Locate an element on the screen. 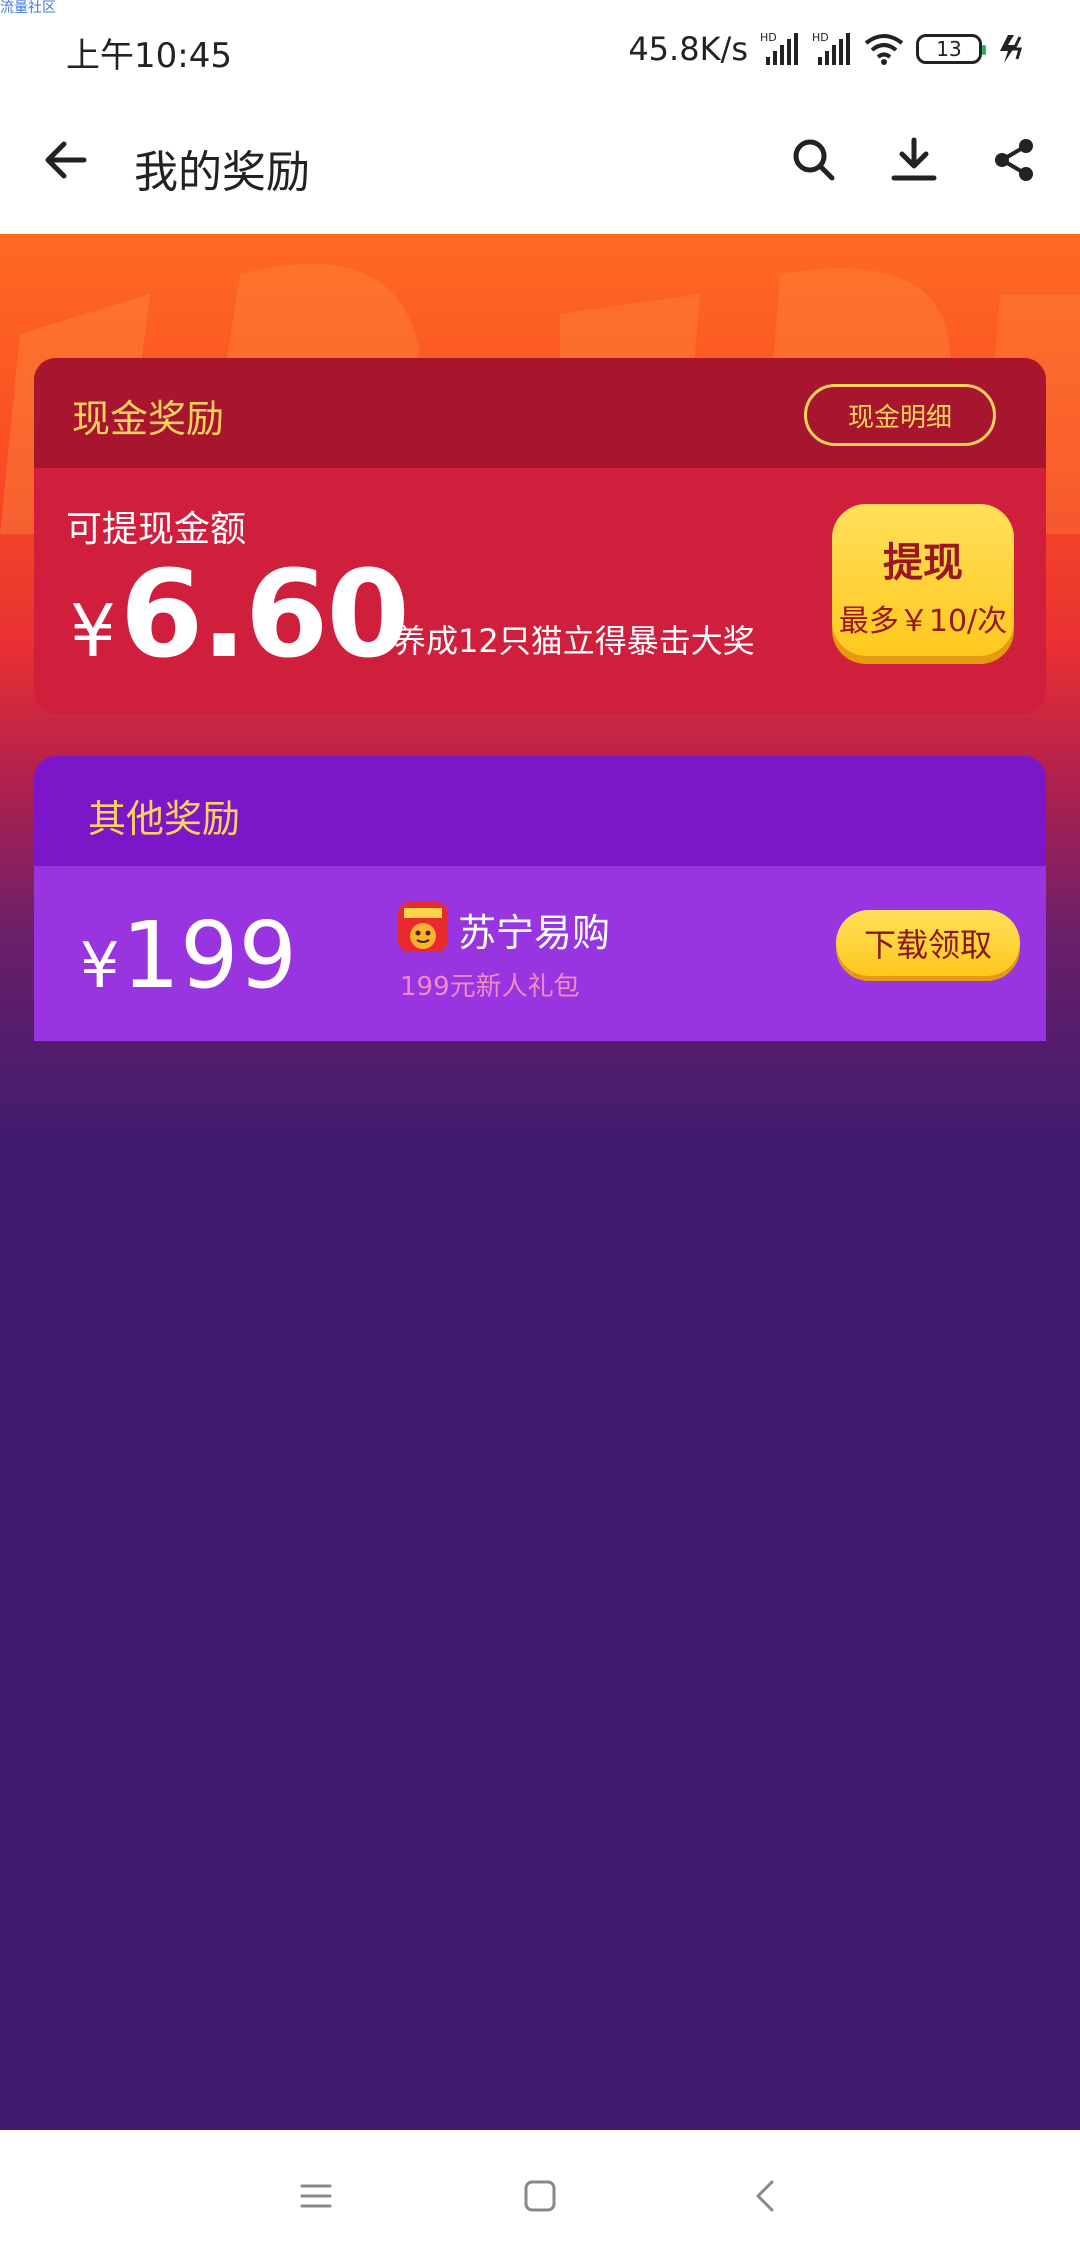 The width and height of the screenshot is (1080, 2260). app-subtitle: 199元新人礼包 is located at coordinates (490, 987).